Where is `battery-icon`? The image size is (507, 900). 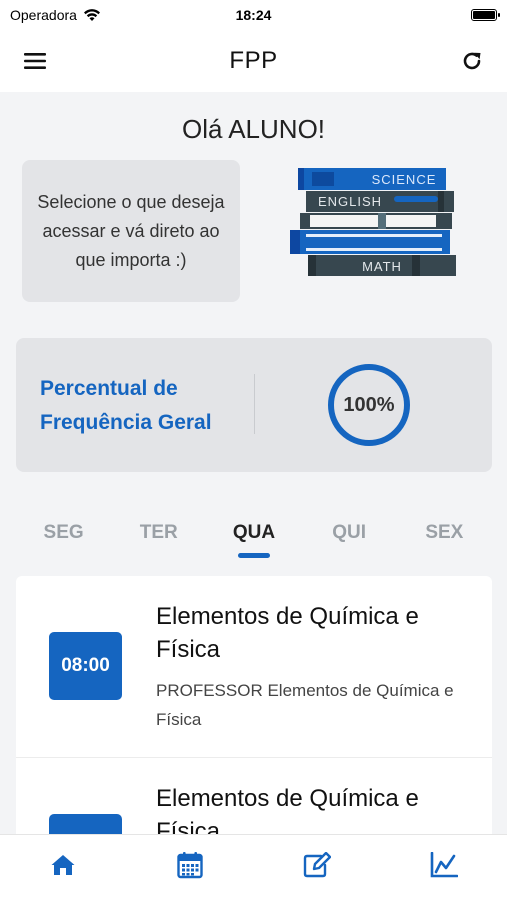 battery-icon is located at coordinates (485, 15).